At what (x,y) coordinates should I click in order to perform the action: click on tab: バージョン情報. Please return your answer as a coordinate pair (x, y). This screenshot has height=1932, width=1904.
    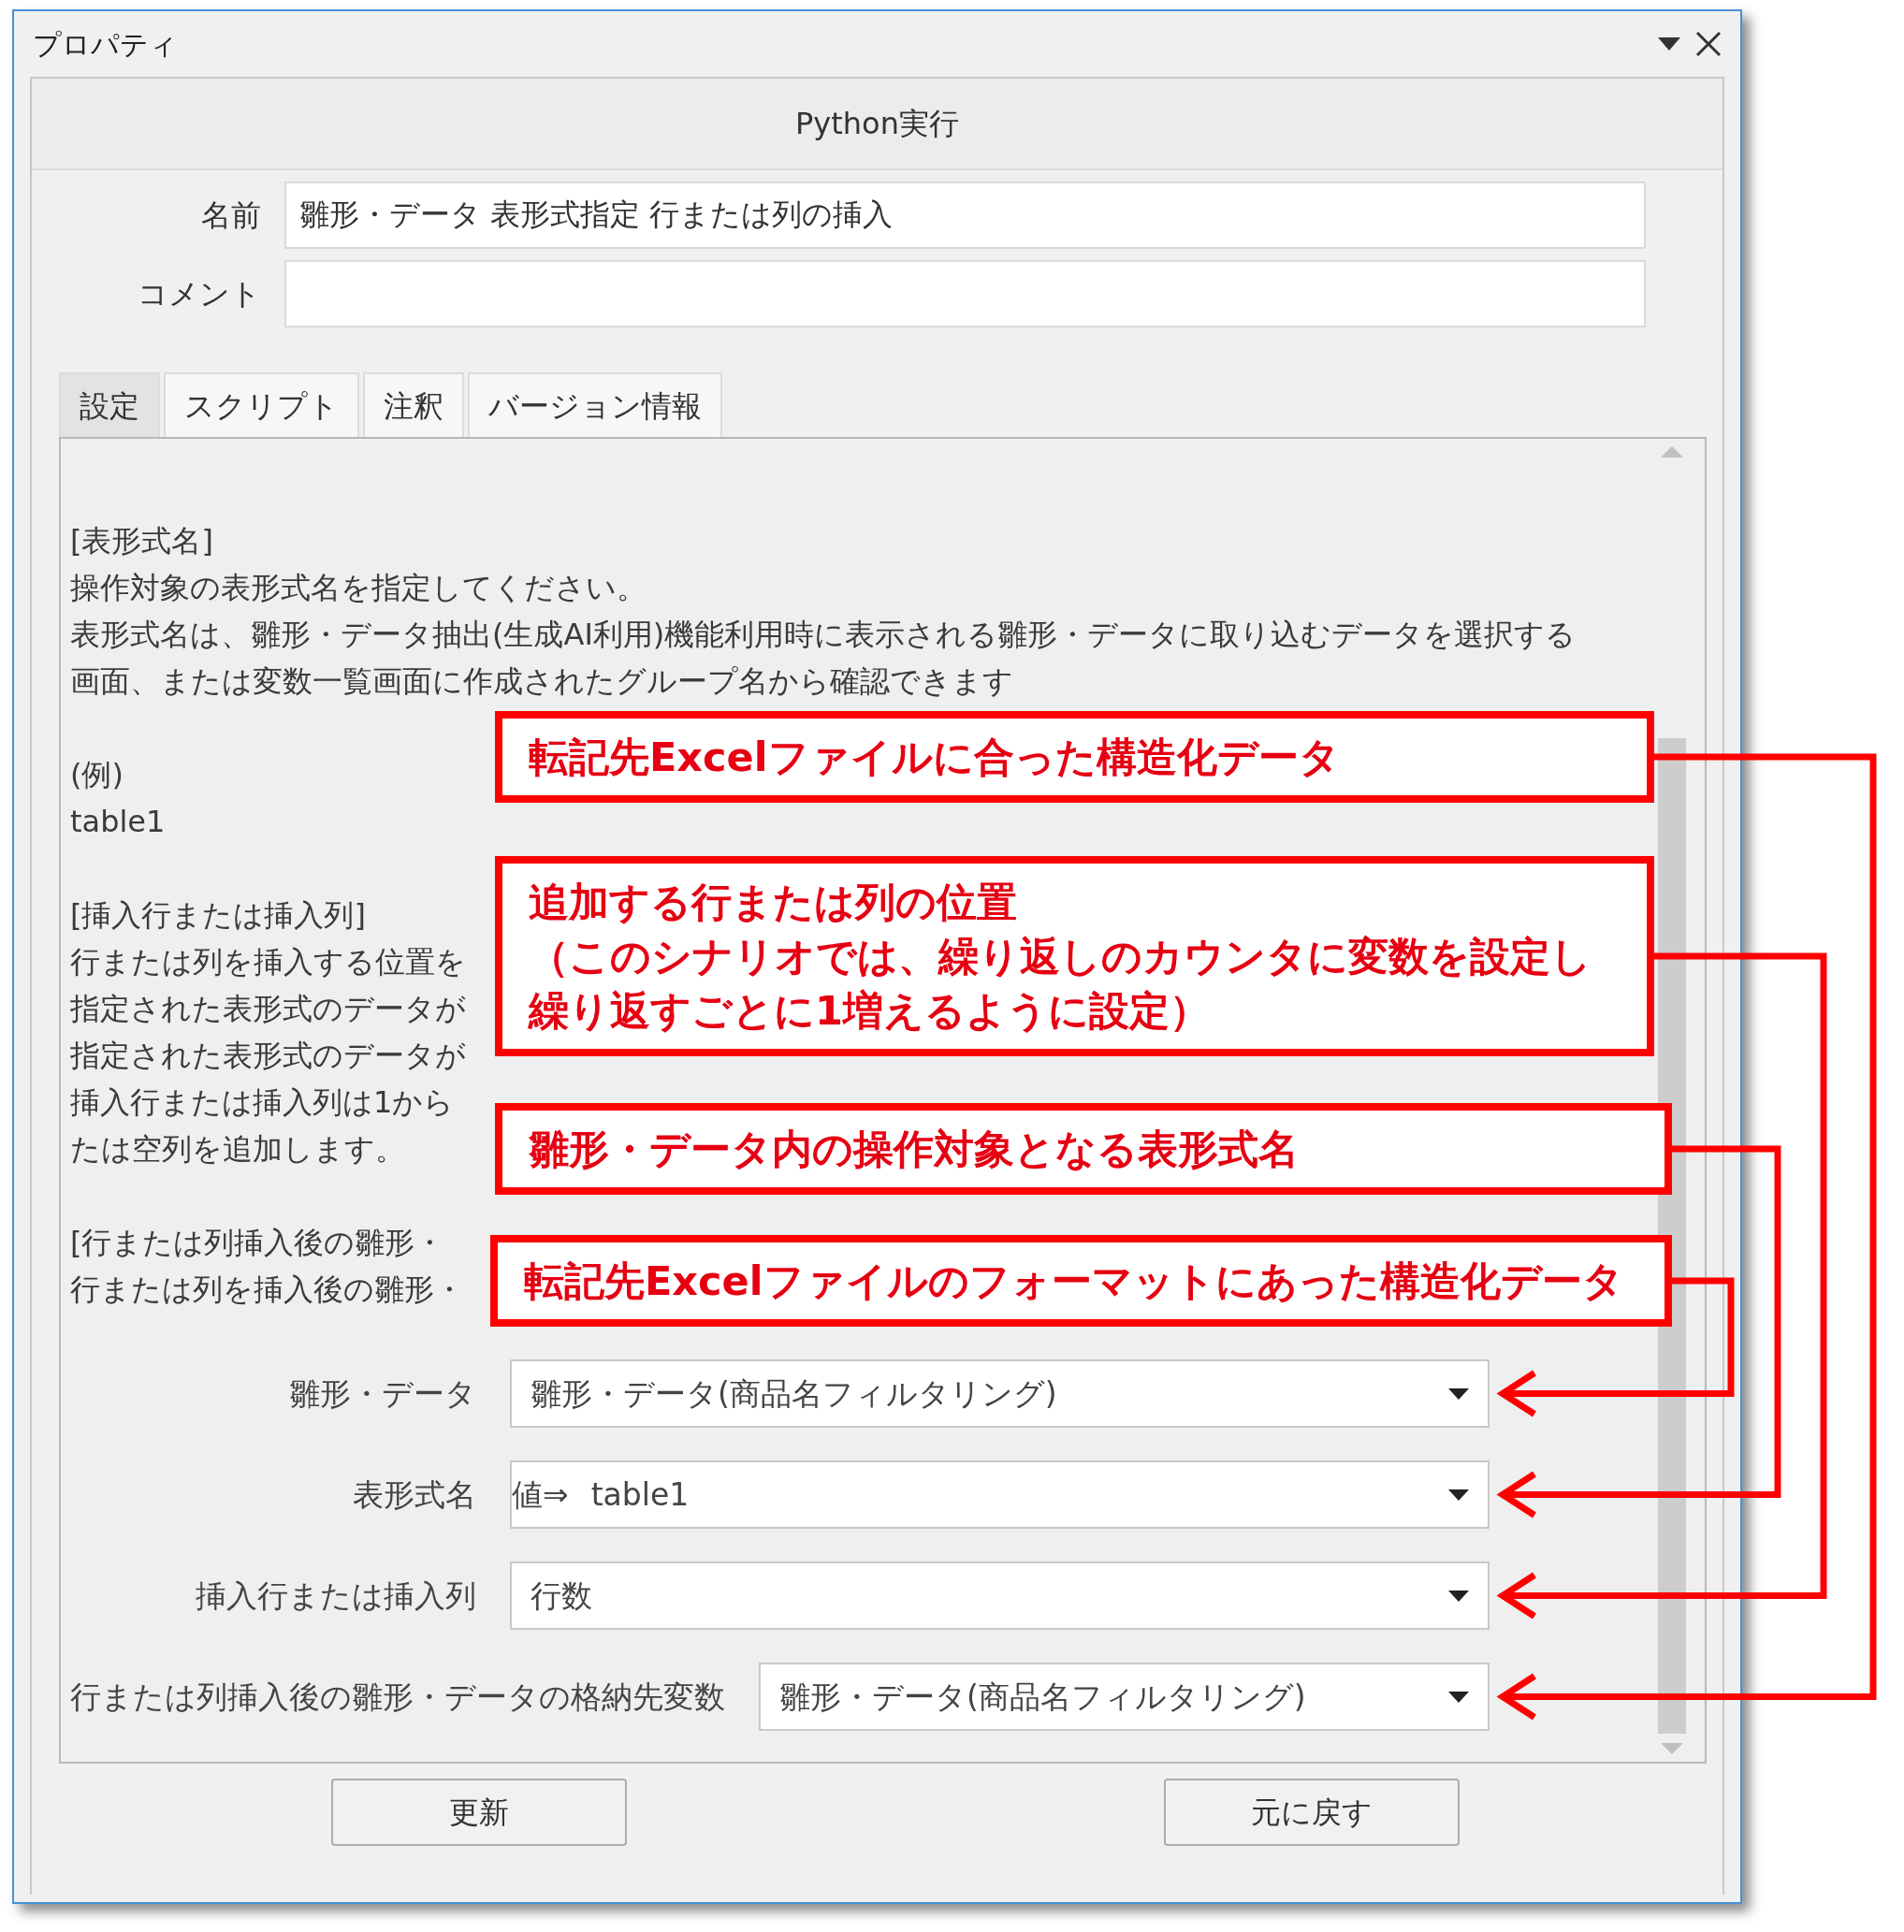
    Looking at the image, I should click on (595, 405).